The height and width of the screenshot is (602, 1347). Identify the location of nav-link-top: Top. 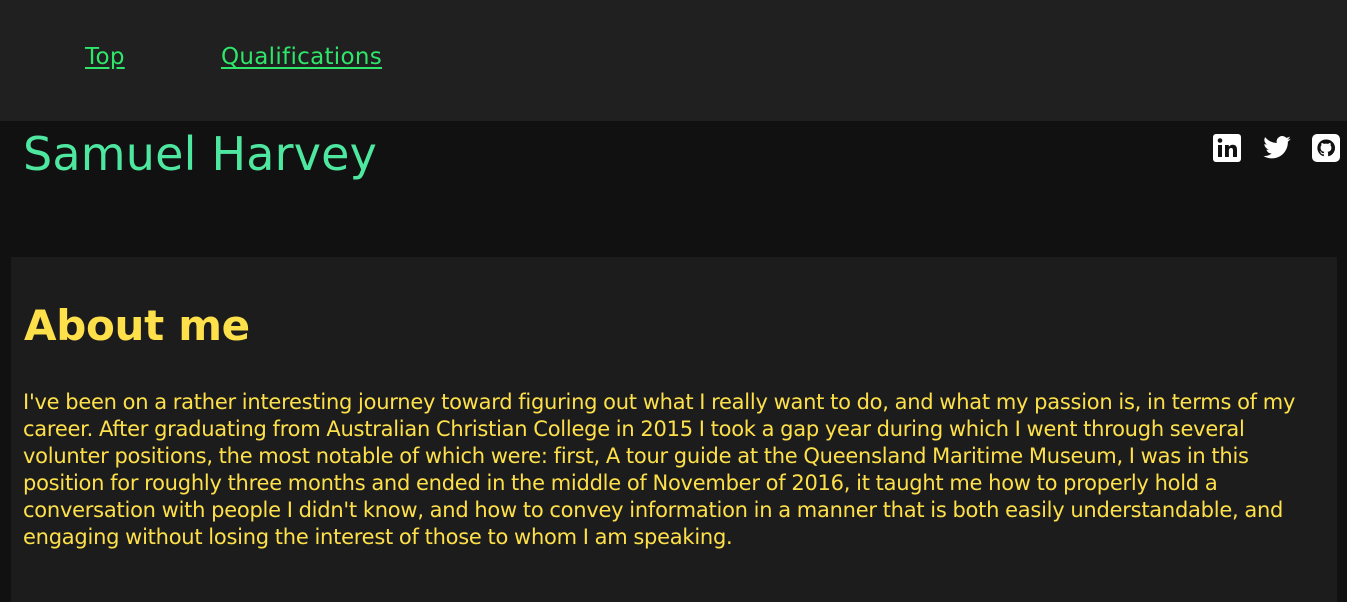
(105, 57).